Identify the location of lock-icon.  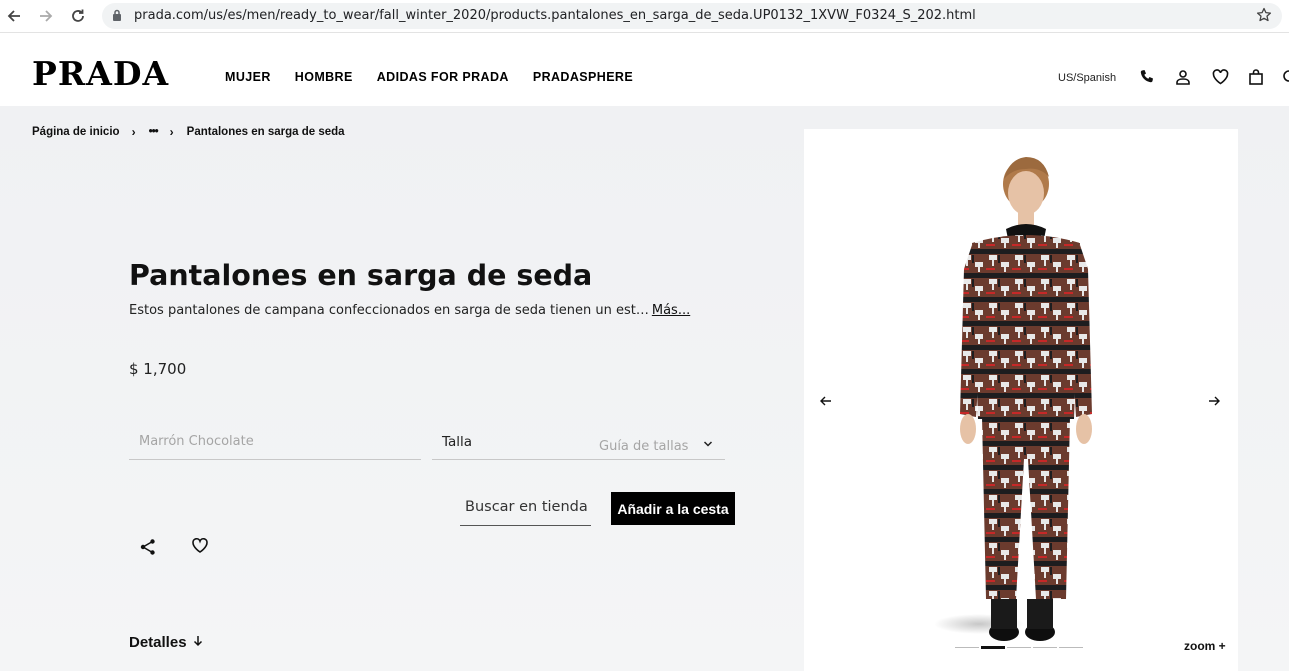
(117, 18).